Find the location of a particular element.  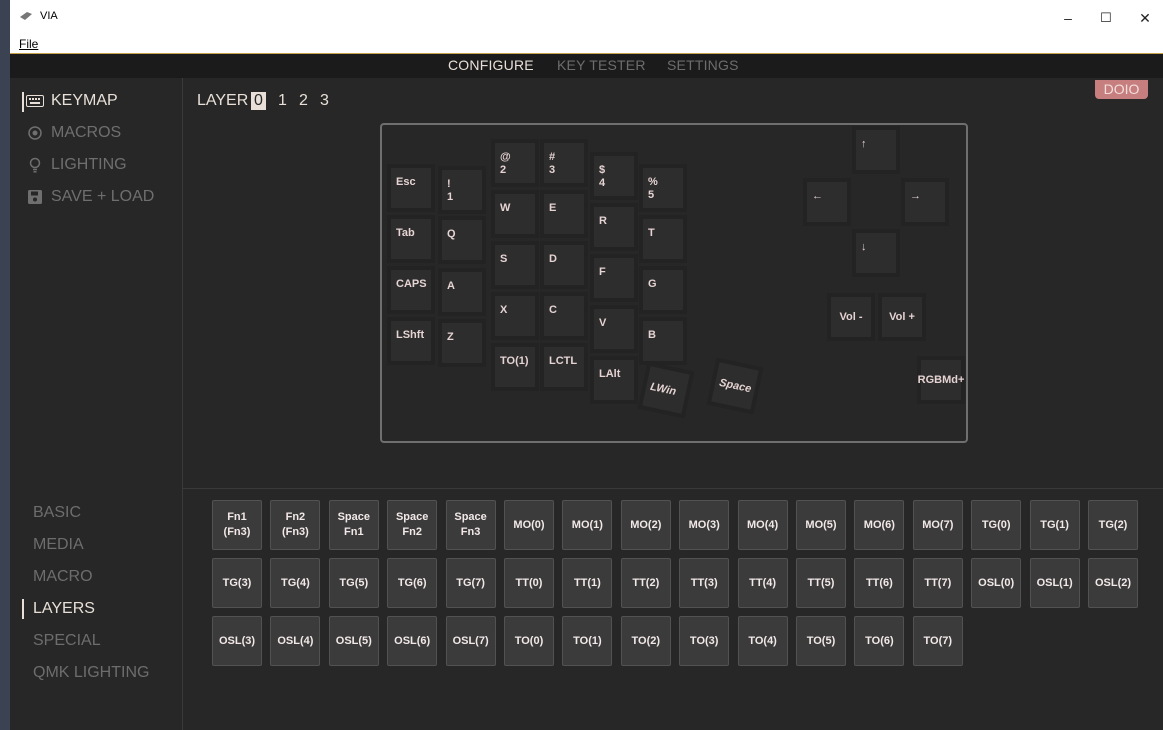

keycode-button: TT(3) is located at coordinates (704, 583).